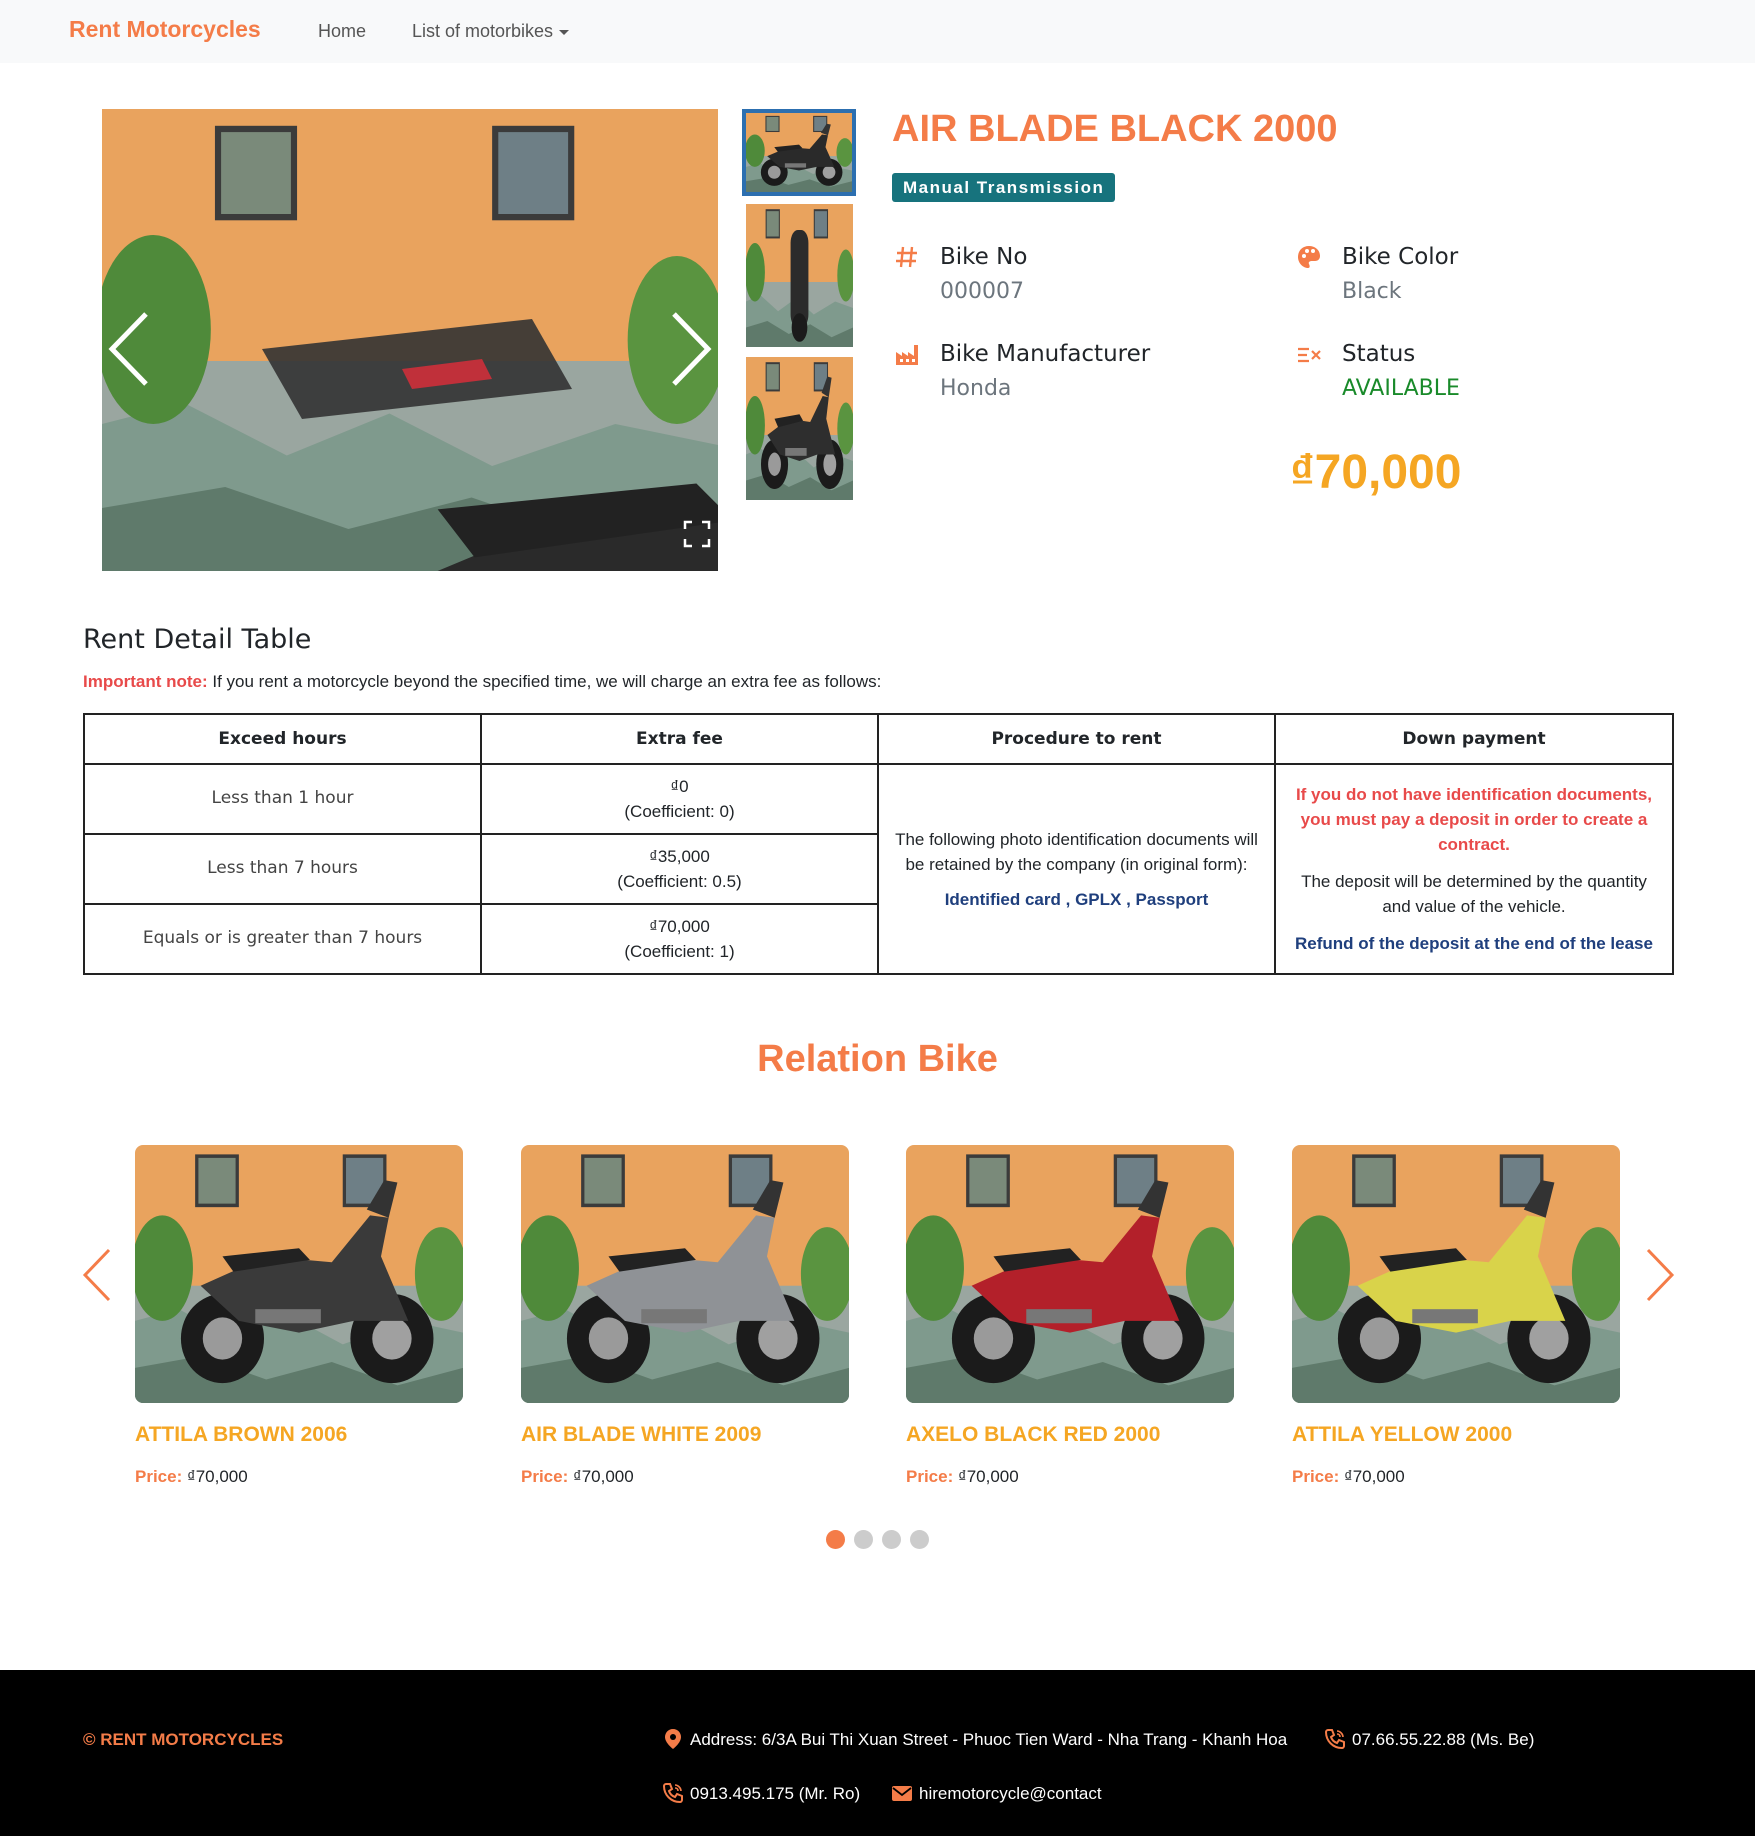 This screenshot has height=1836, width=1755. Describe the element at coordinates (877, 31) in the screenshot. I see `navbar: Rent Motorcycles Home List of motorbikes` at that location.